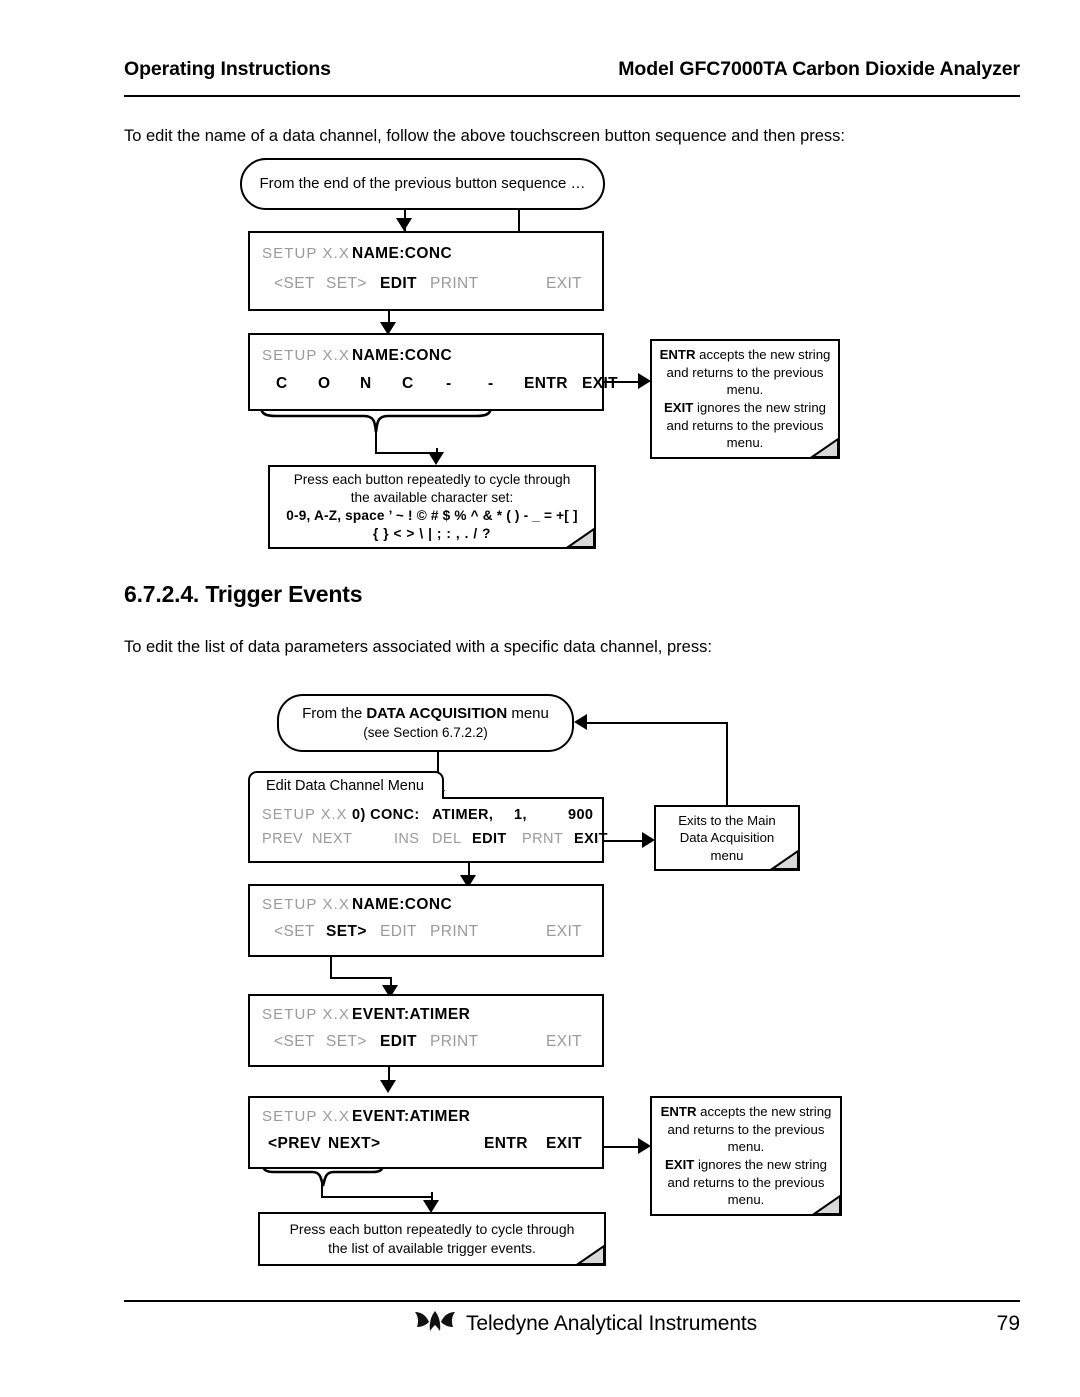 Image resolution: width=1080 pixels, height=1397 pixels. Describe the element at coordinates (435, 1321) in the screenshot. I see `teledyne-wings-logo-icon` at that location.